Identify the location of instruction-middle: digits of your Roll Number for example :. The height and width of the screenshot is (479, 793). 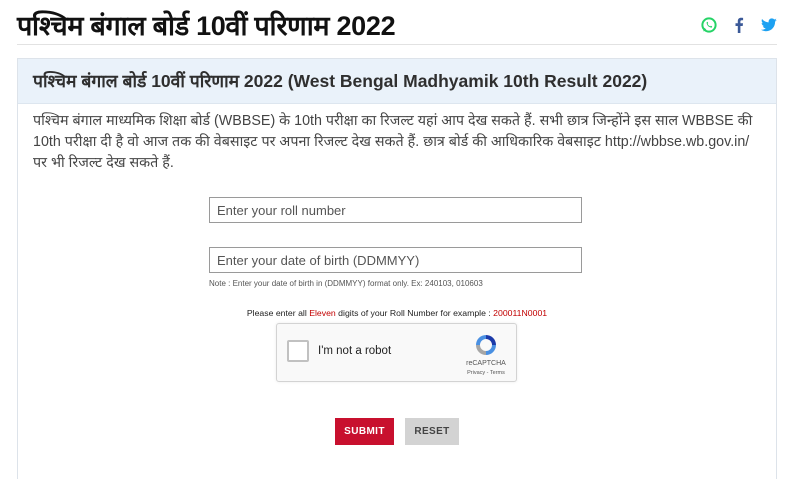
(414, 313).